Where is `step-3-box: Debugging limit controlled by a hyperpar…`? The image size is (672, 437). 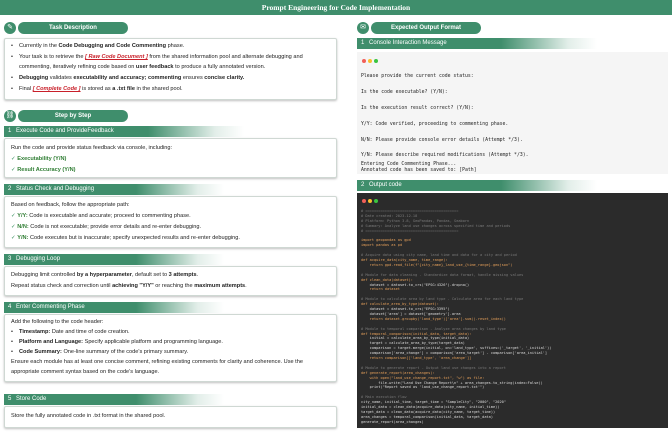 step-3-box: Debugging limit controlled by a hyperpar… is located at coordinates (170, 281).